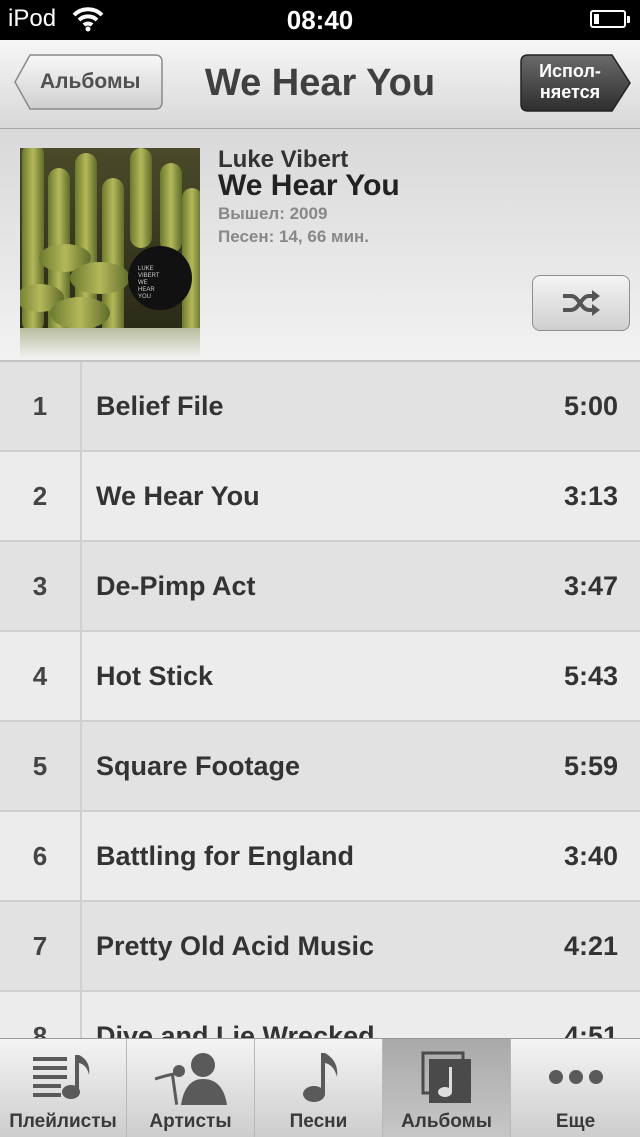  What do you see at coordinates (110, 238) in the screenshot?
I see `album-artwork: LUKE VIBERT WE HEAR YOU` at bounding box center [110, 238].